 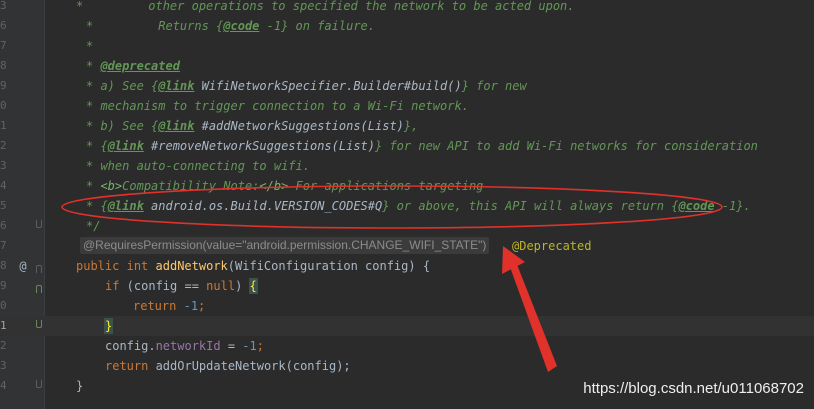 I want to click on code-text: * @deprecated, so click(x=133, y=66).